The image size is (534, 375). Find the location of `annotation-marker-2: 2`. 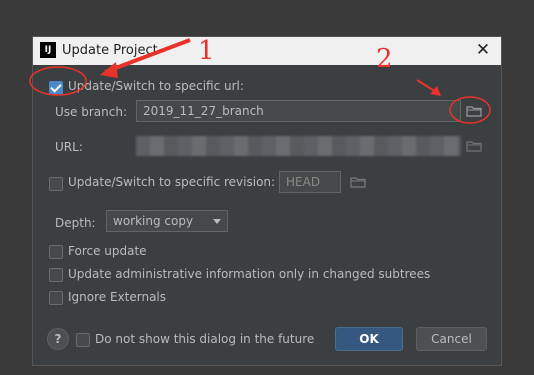

annotation-marker-2: 2 is located at coordinates (384, 59).